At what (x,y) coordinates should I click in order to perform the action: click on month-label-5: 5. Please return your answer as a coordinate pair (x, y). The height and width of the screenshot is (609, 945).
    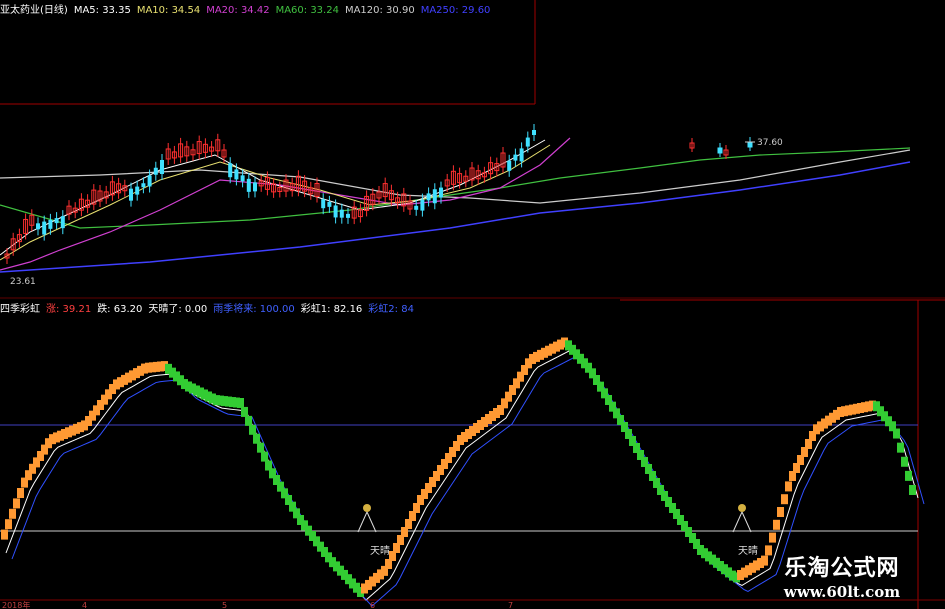
    Looking at the image, I should click on (224, 605).